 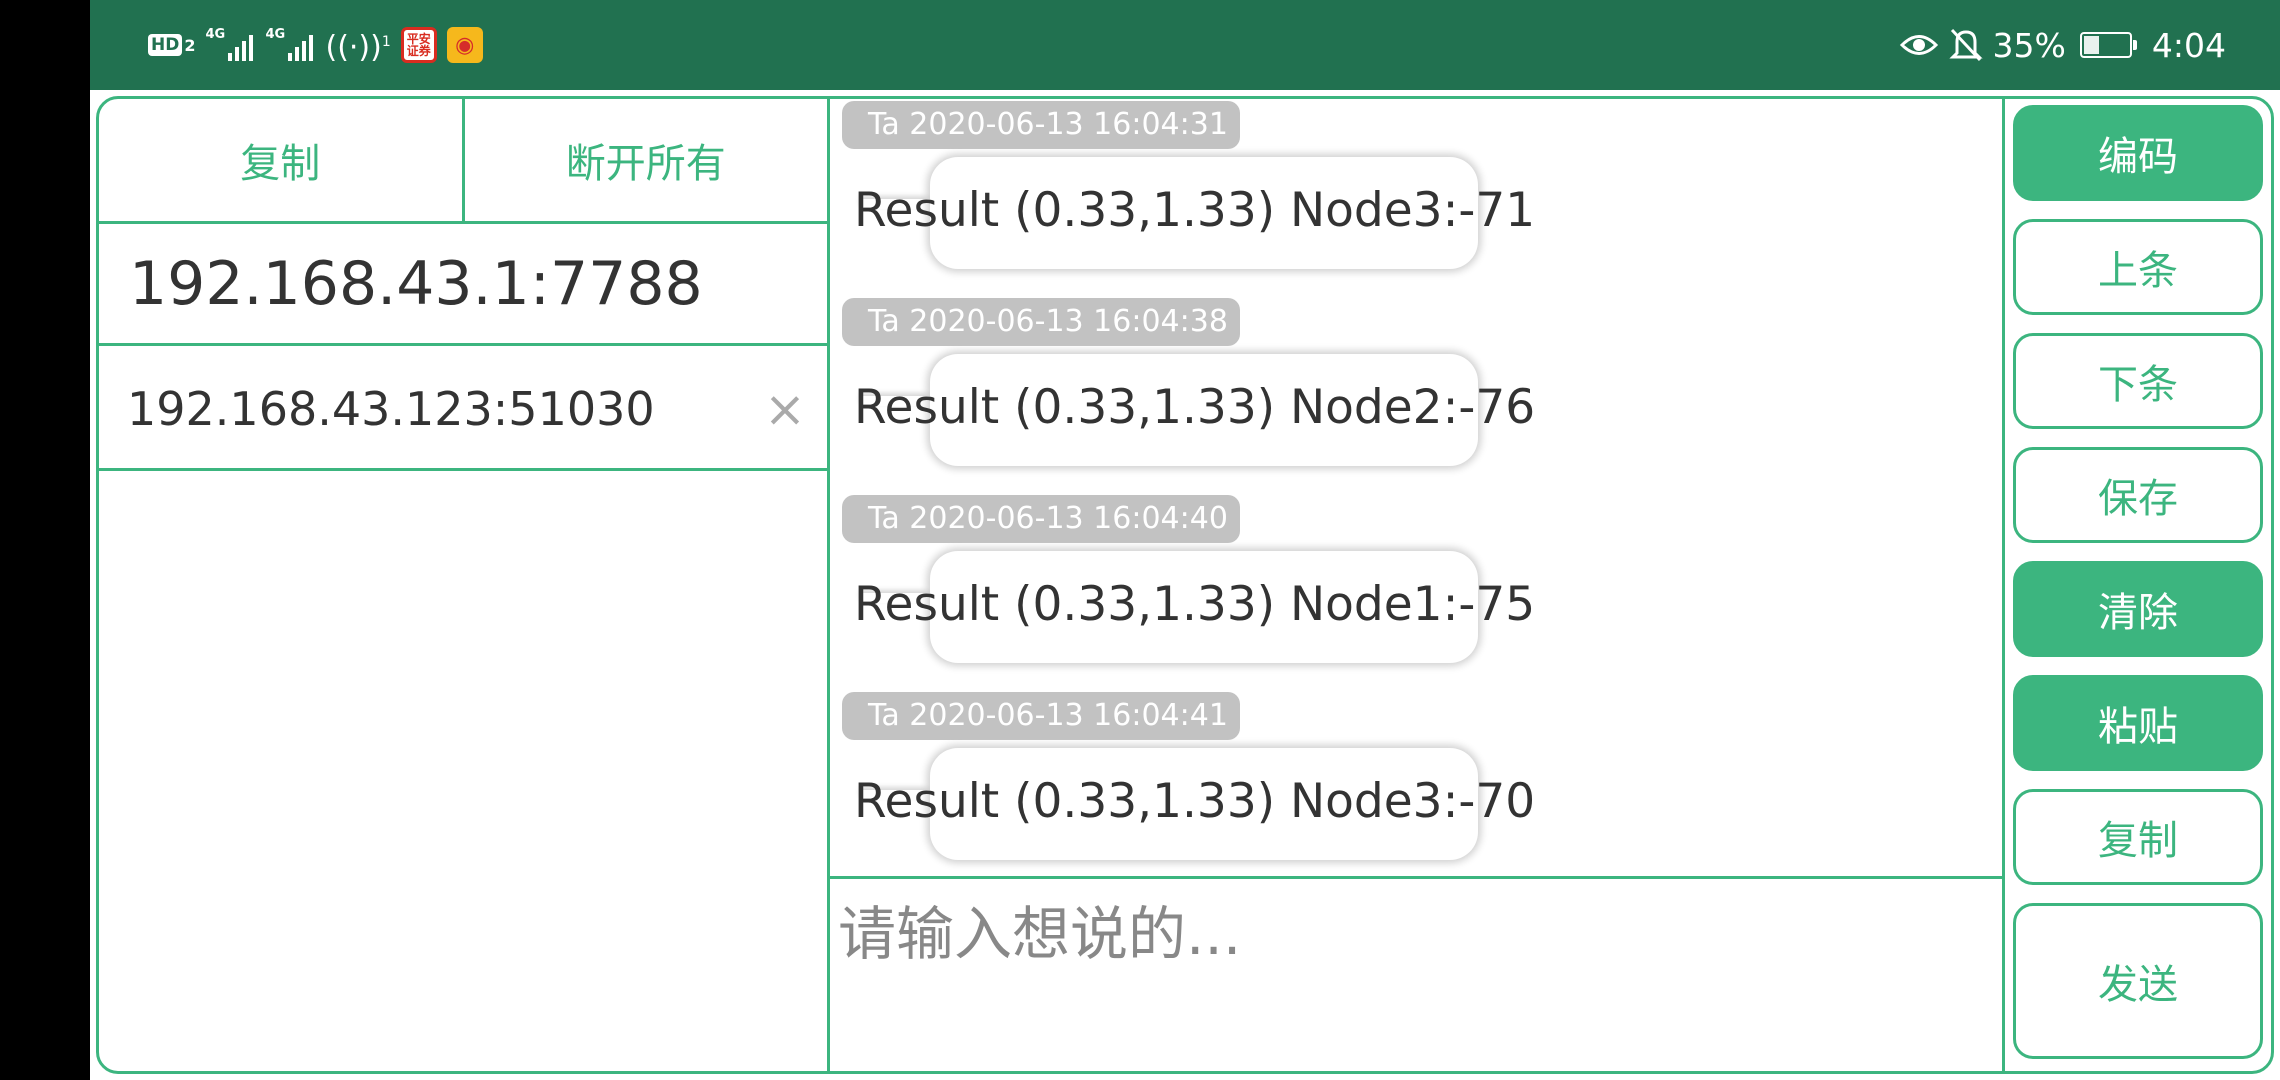 What do you see at coordinates (1068, 124) in the screenshot?
I see `message-time: 2020-06-13 16:04:31` at bounding box center [1068, 124].